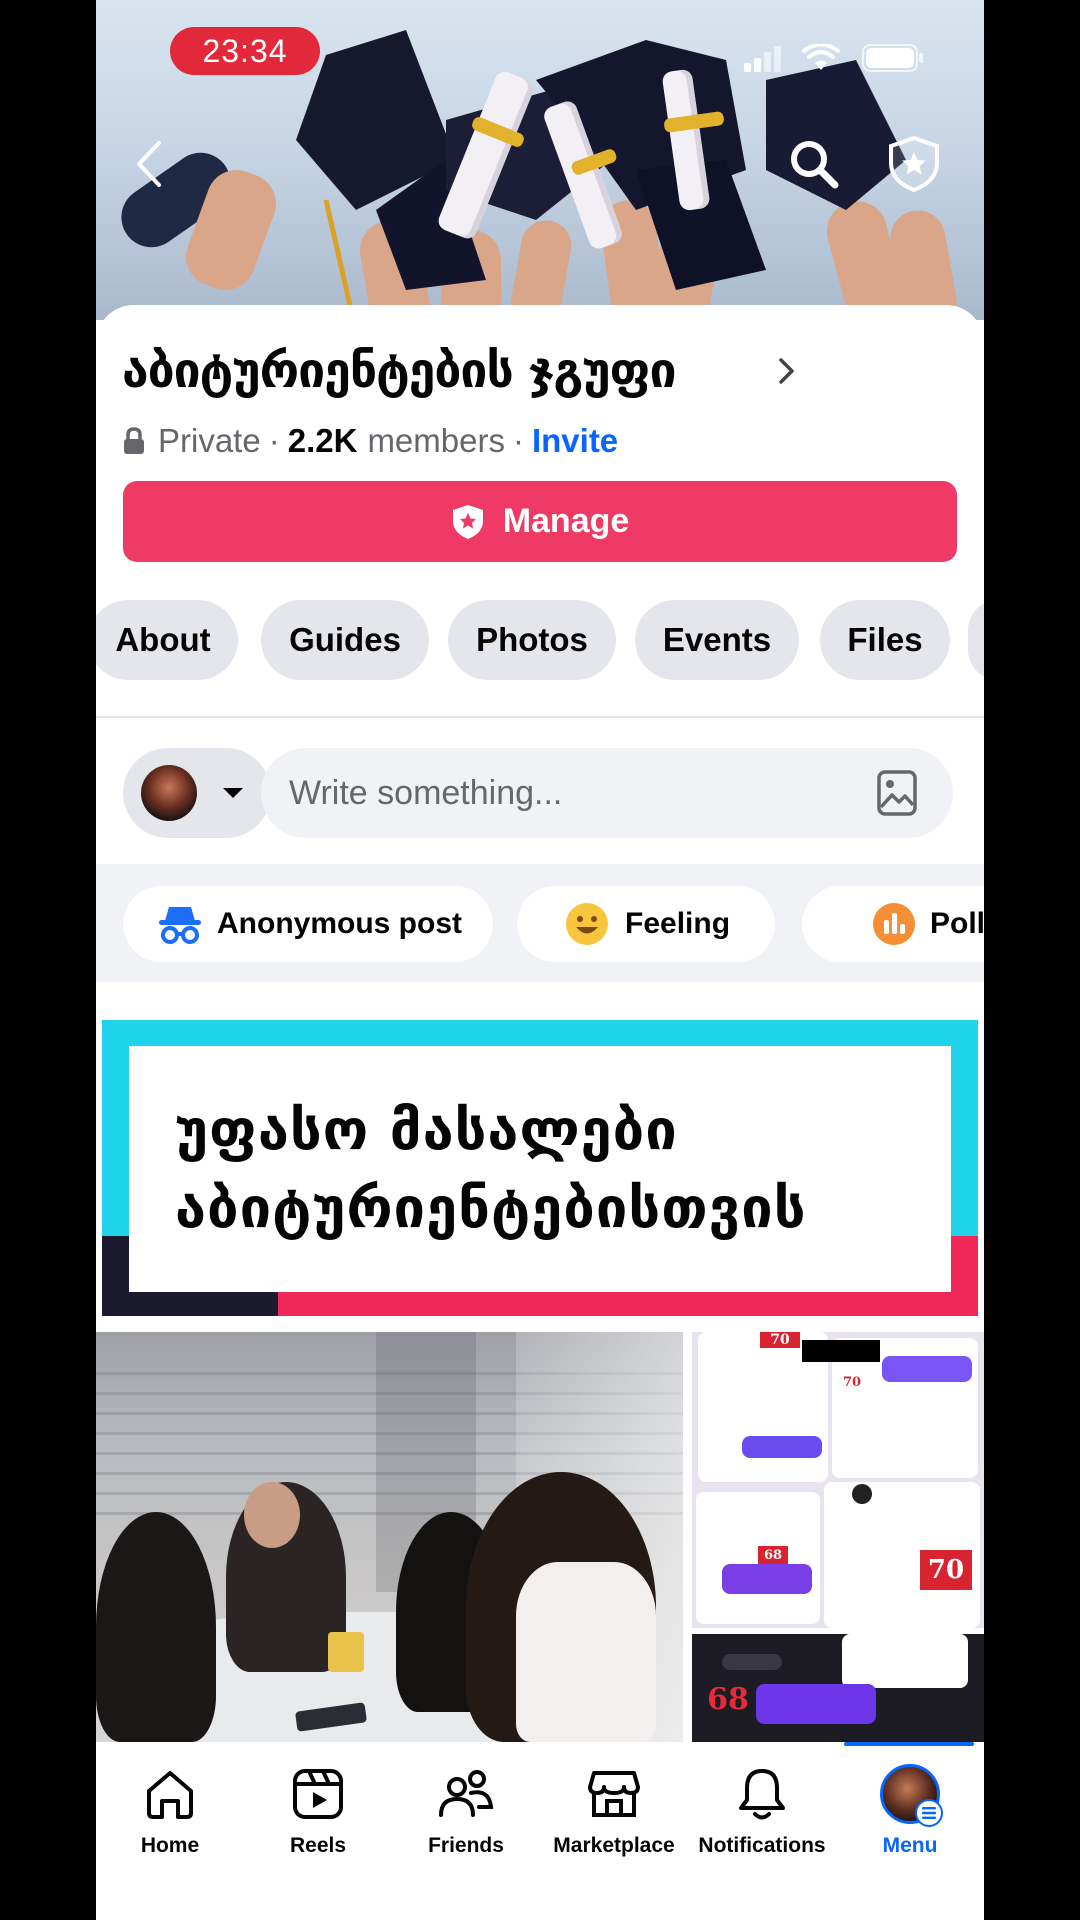 The image size is (1080, 1920). What do you see at coordinates (389, 1537) in the screenshot?
I see `post-photo-students` at bounding box center [389, 1537].